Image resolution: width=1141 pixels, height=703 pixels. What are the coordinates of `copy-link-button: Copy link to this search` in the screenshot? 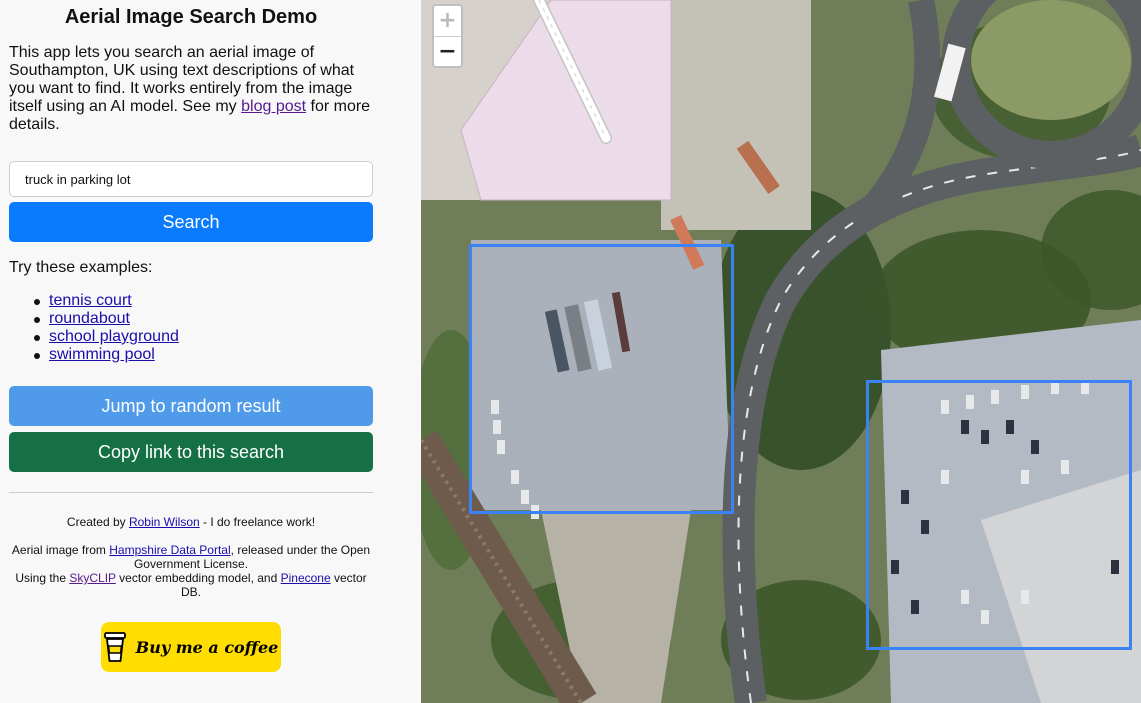 It's located at (191, 452).